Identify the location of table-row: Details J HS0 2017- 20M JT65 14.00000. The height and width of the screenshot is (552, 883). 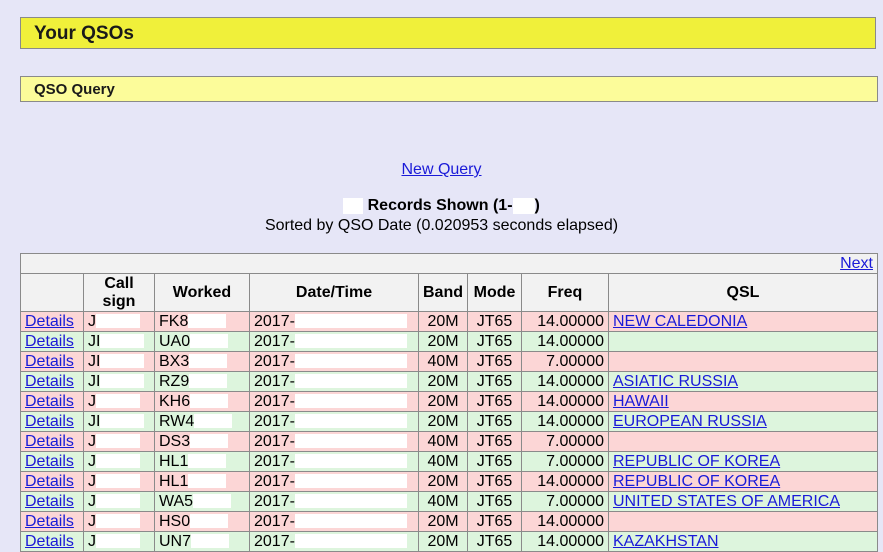
(449, 521).